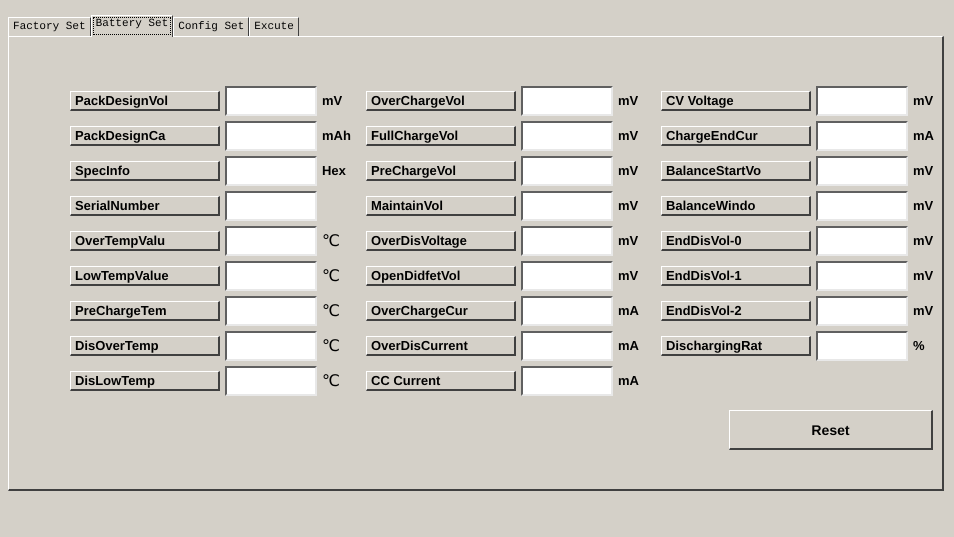 This screenshot has width=954, height=537. I want to click on parameter-button: BalanceStartVo, so click(736, 170).